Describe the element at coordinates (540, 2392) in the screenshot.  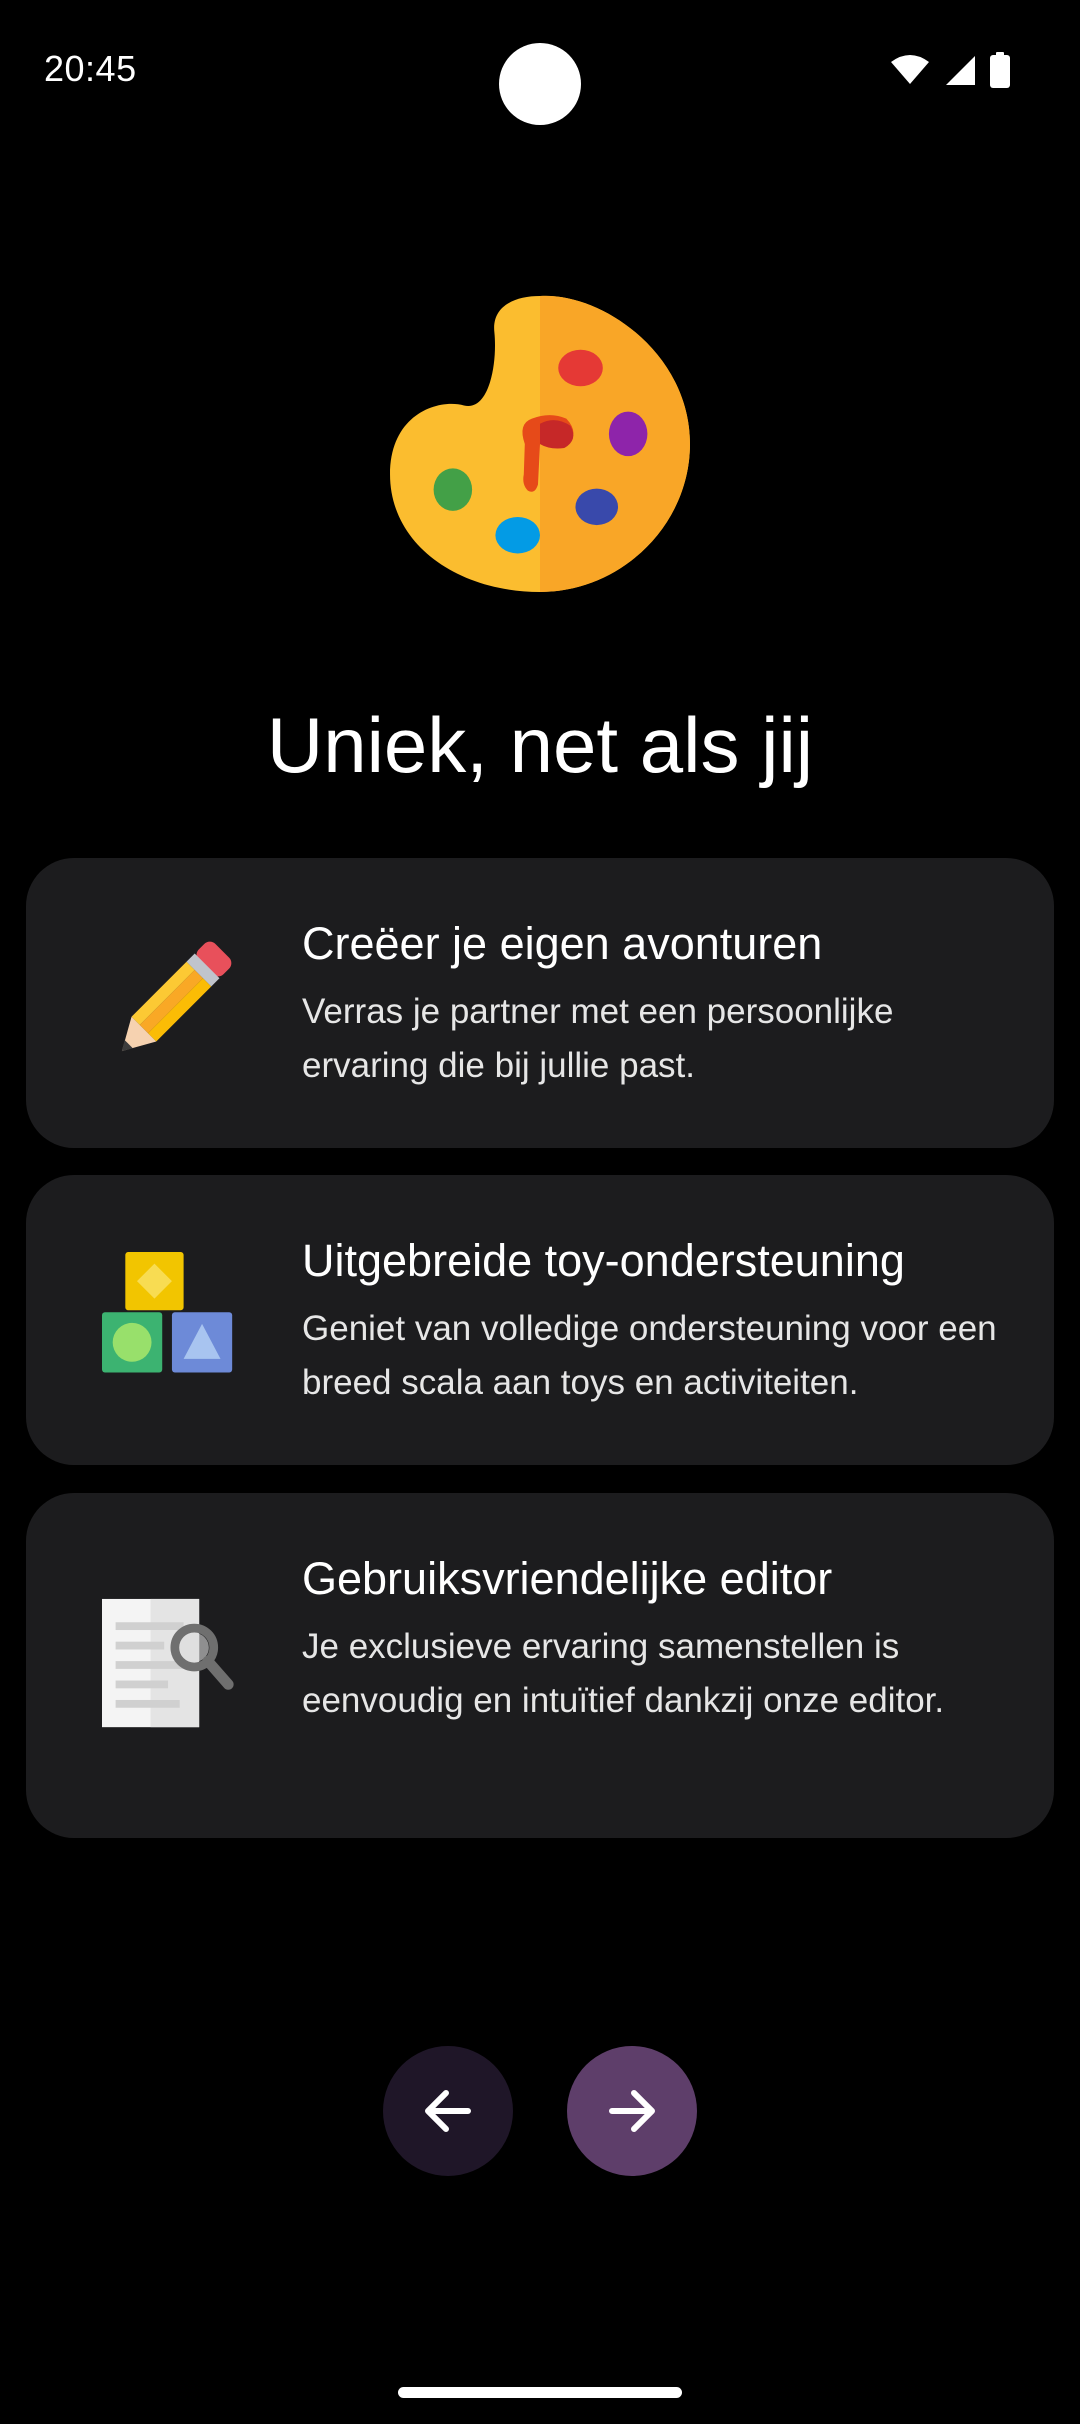
I see `home-indicator` at that location.